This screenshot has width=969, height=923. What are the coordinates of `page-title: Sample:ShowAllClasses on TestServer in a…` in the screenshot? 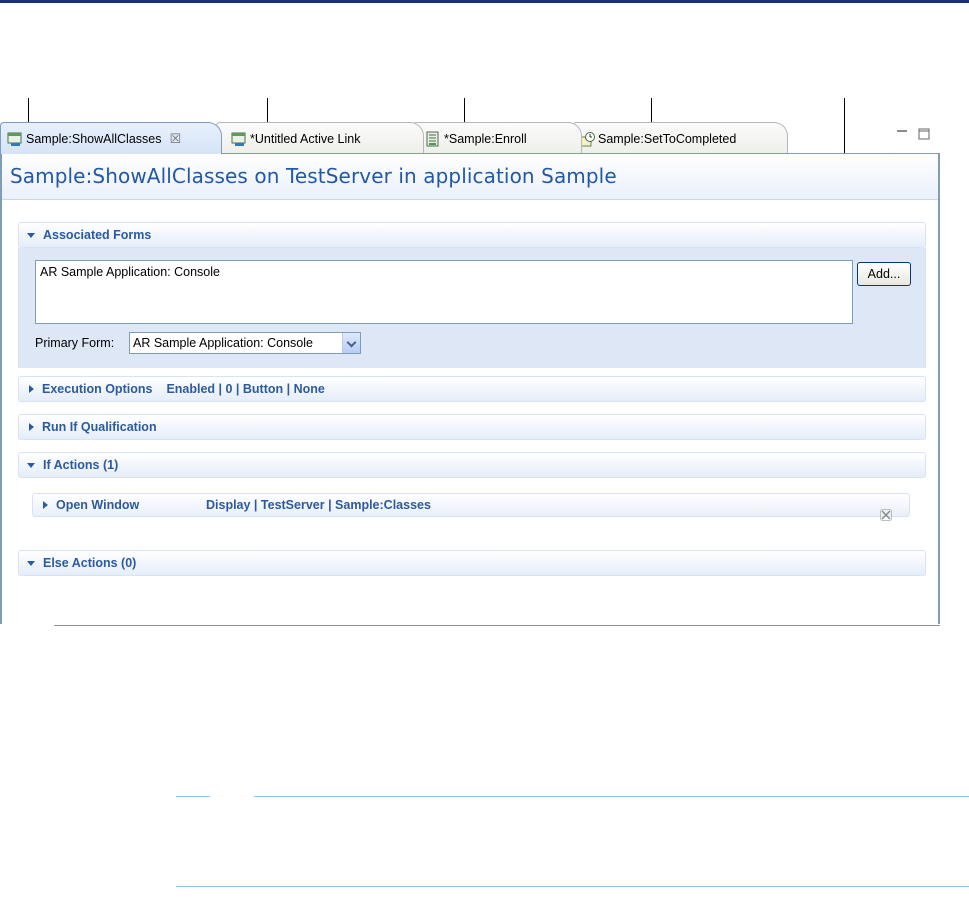 It's located at (313, 176).